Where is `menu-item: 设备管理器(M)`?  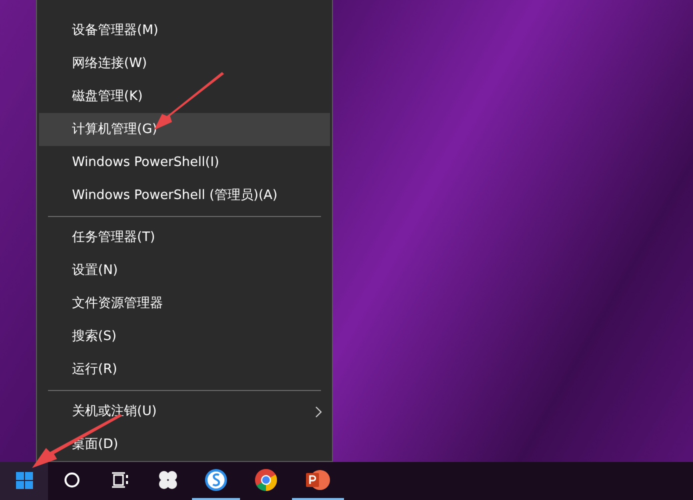
menu-item: 设备管理器(M) is located at coordinates (184, 30).